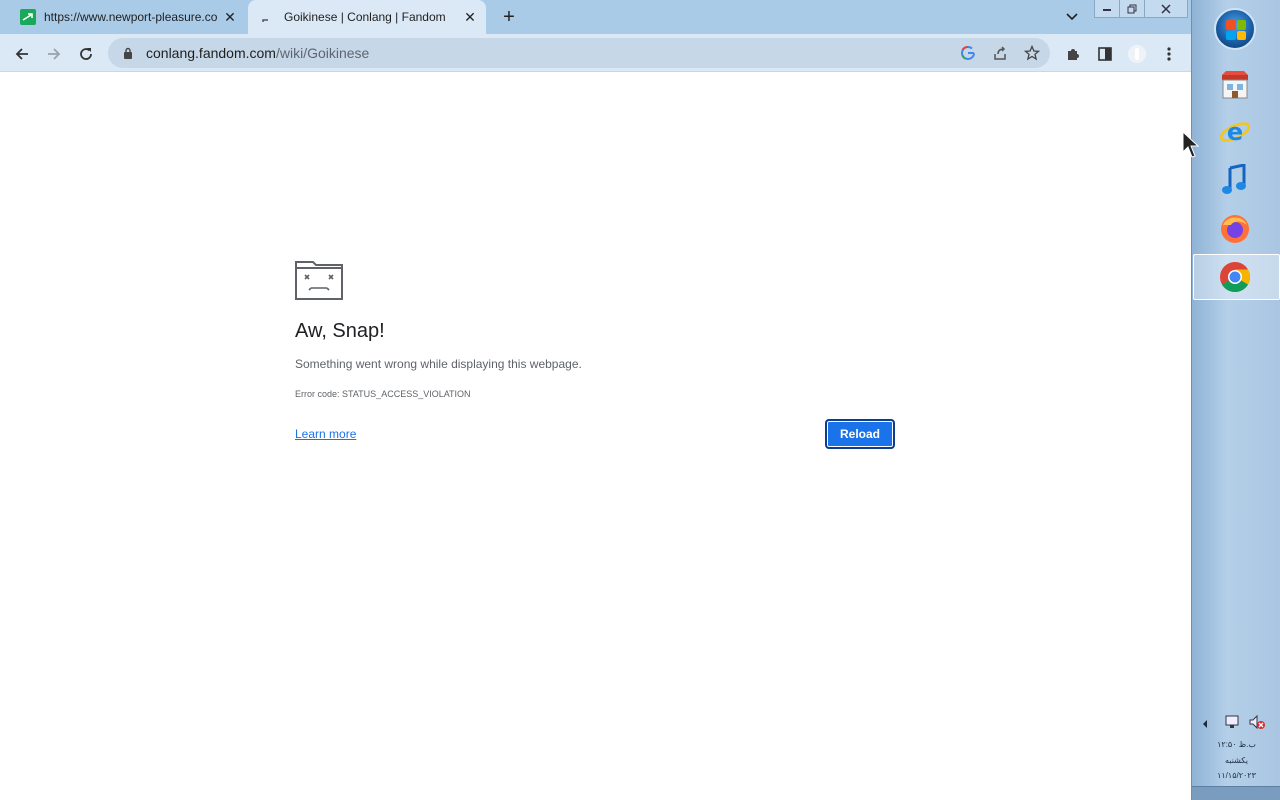 The width and height of the screenshot is (1280, 800). I want to click on error-code: Error code: STATUS_ACCESS_VIOLATION, so click(383, 394).